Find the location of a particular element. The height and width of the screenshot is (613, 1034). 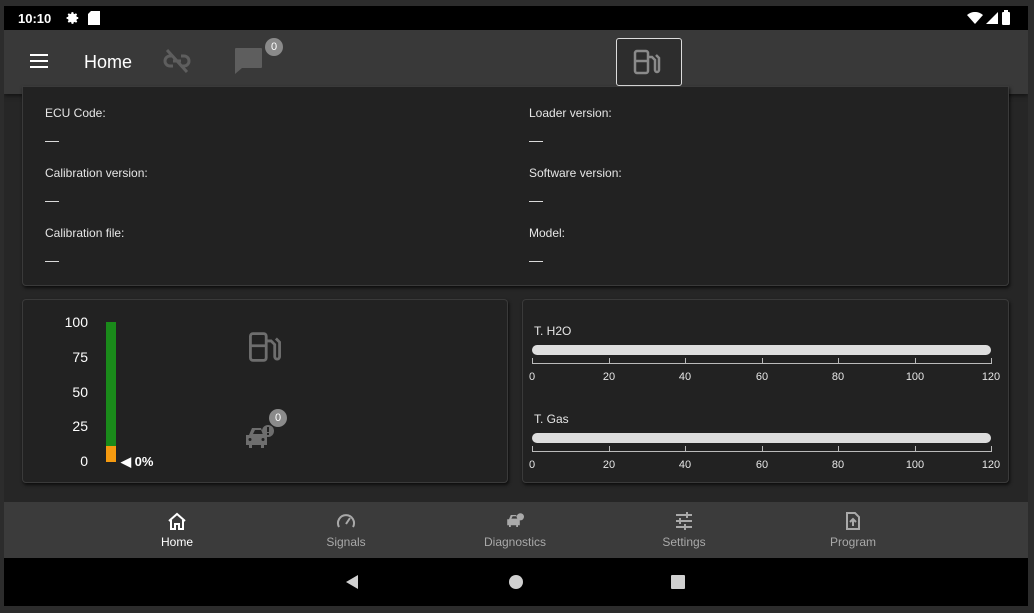

nav-diagnostics-label: Diagnostics is located at coordinates (515, 542).